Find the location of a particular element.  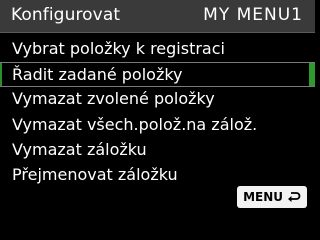

menu-item-delete-tab: Vymazat záložku is located at coordinates (157, 150).